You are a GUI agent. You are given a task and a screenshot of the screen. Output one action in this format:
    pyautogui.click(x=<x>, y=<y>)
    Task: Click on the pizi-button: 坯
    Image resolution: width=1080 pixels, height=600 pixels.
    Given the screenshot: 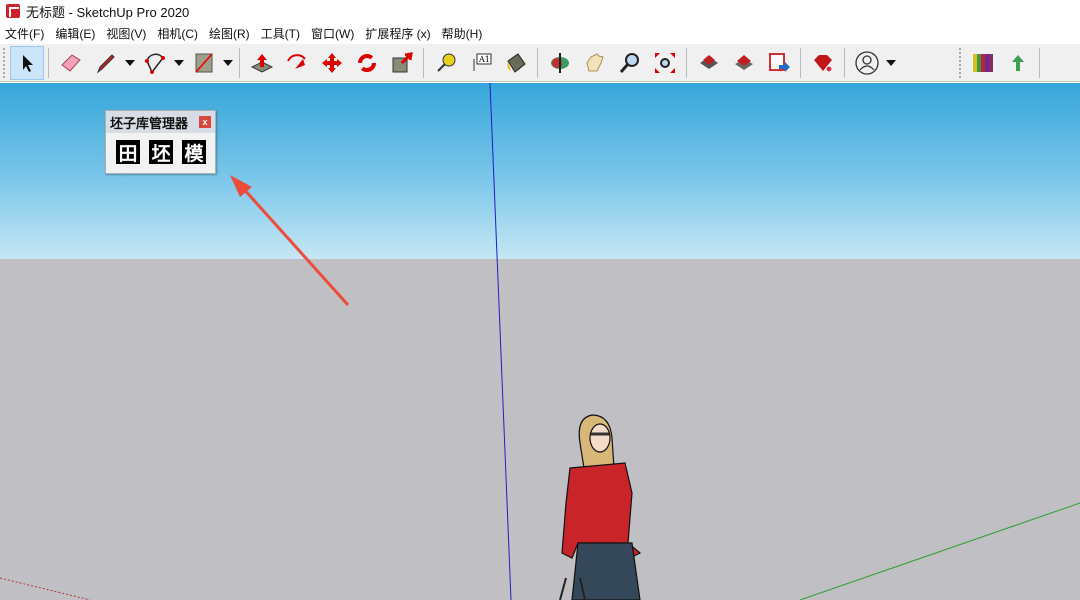 What is the action you would take?
    pyautogui.click(x=161, y=152)
    